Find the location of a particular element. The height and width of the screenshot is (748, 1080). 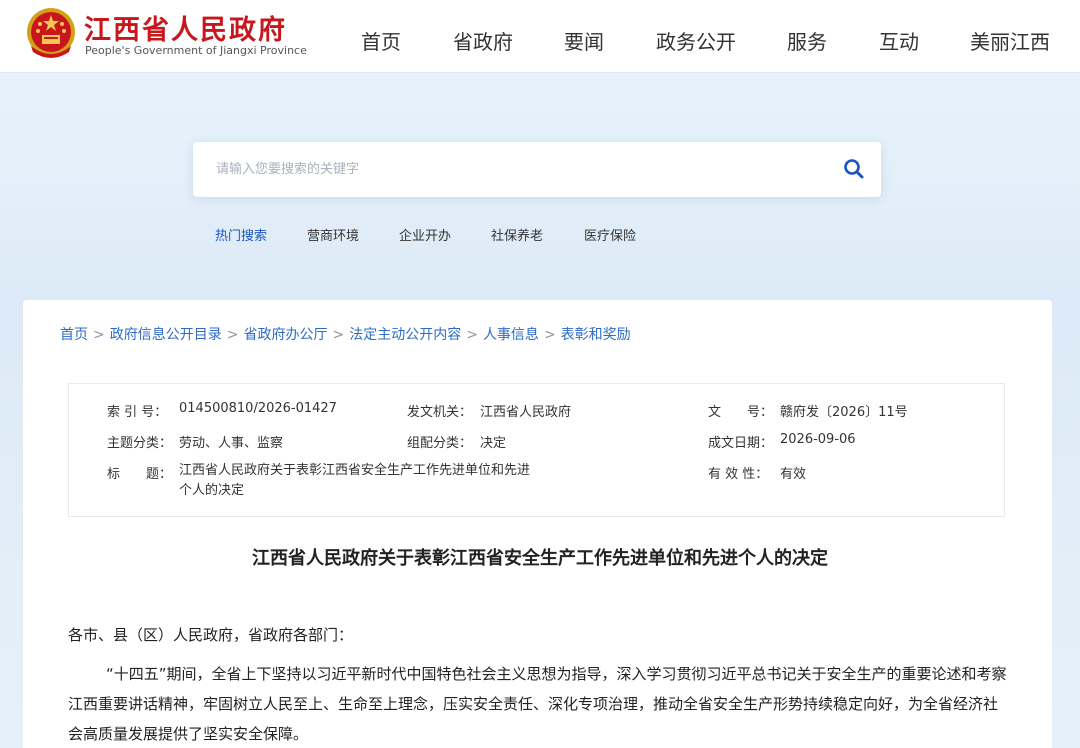

breadcrumb-link: 政府信息公开目录 is located at coordinates (166, 335).